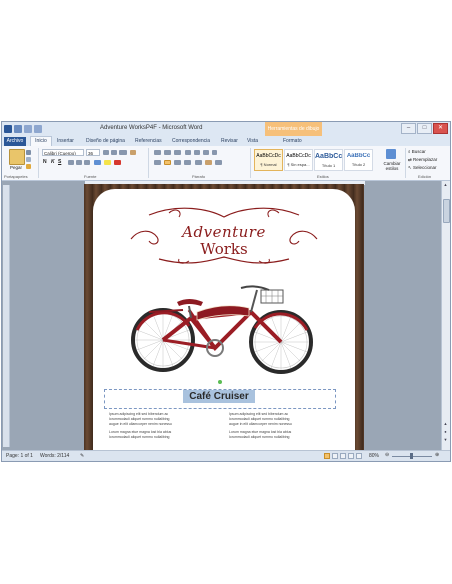 This screenshot has width=452, height=584. Describe the element at coordinates (359, 456) in the screenshot. I see `draft-view-button` at that location.